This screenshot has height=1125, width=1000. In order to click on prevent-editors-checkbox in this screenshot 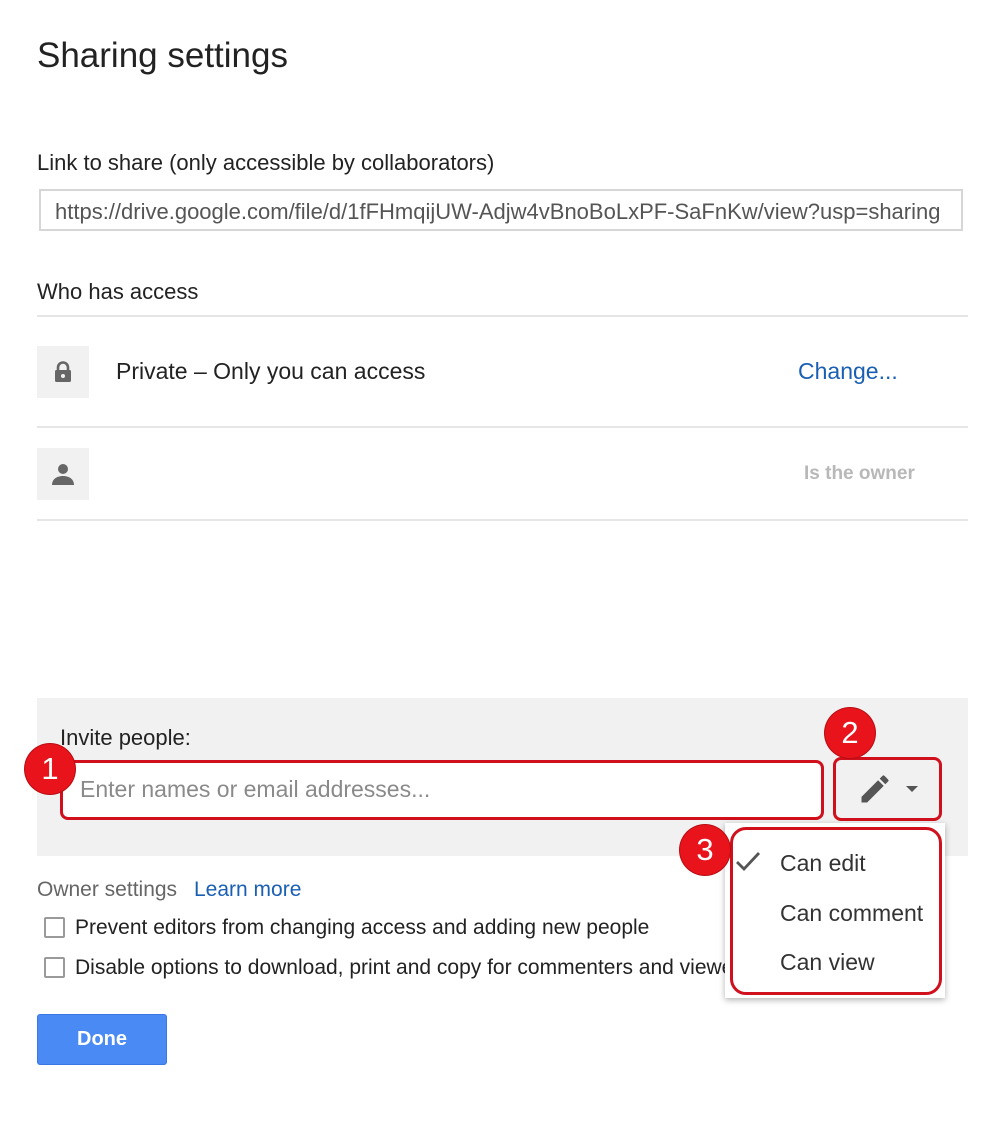, I will do `click(54, 927)`.